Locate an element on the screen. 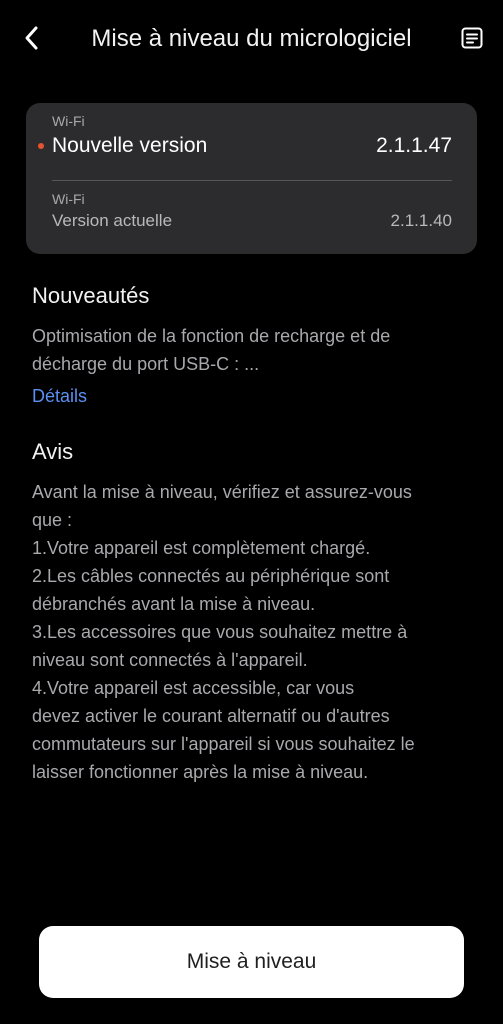 The height and width of the screenshot is (1024, 503). details-link: Détails is located at coordinates (59, 396).